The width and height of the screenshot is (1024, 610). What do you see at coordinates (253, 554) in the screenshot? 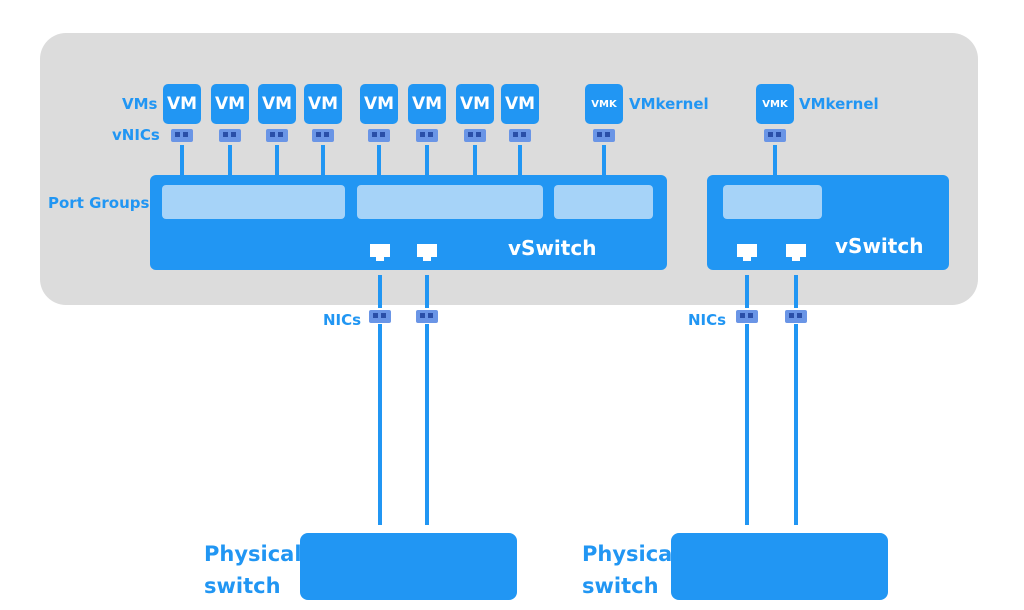
I see `physical-switch-label-1-line1: Physical` at bounding box center [253, 554].